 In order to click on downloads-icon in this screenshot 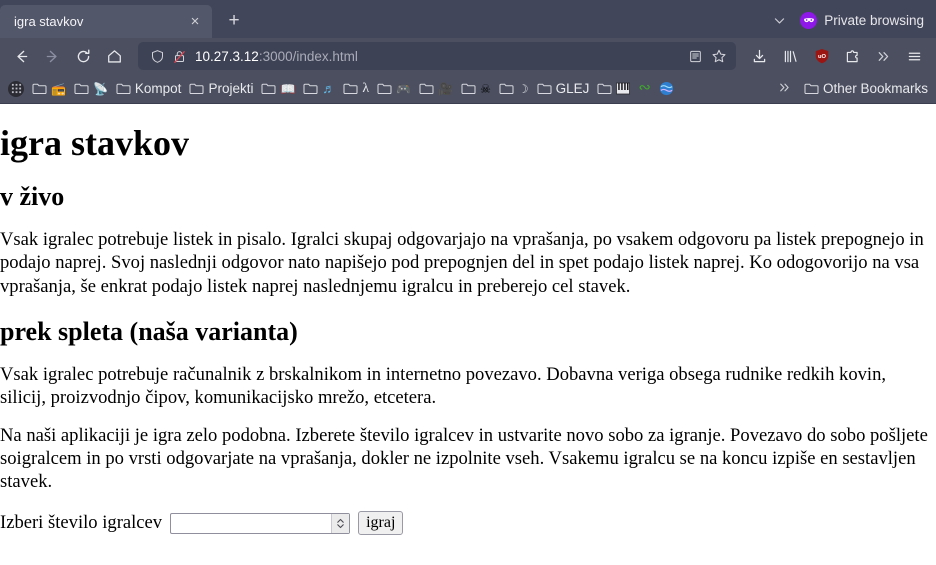, I will do `click(759, 56)`.